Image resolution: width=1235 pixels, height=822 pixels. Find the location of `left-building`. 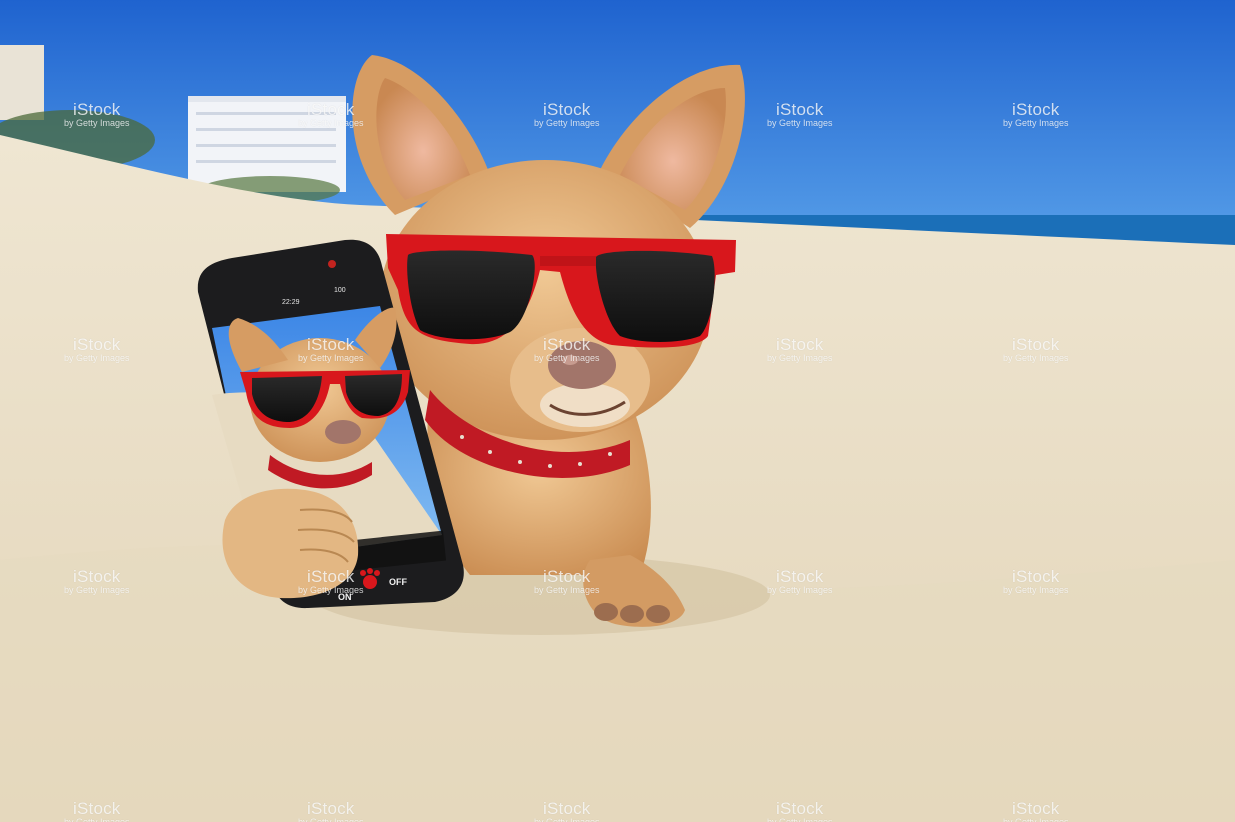

left-building is located at coordinates (22, 82).